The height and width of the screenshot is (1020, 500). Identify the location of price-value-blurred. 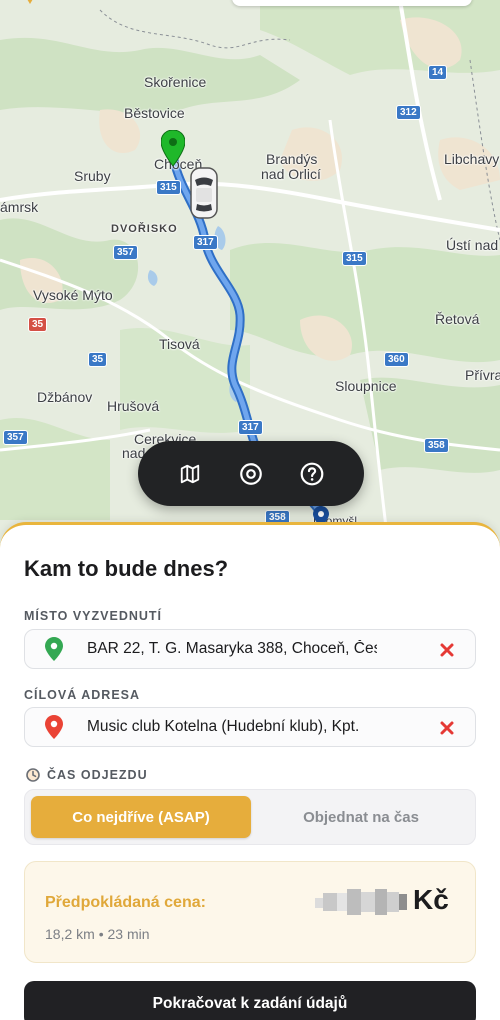
(361, 902).